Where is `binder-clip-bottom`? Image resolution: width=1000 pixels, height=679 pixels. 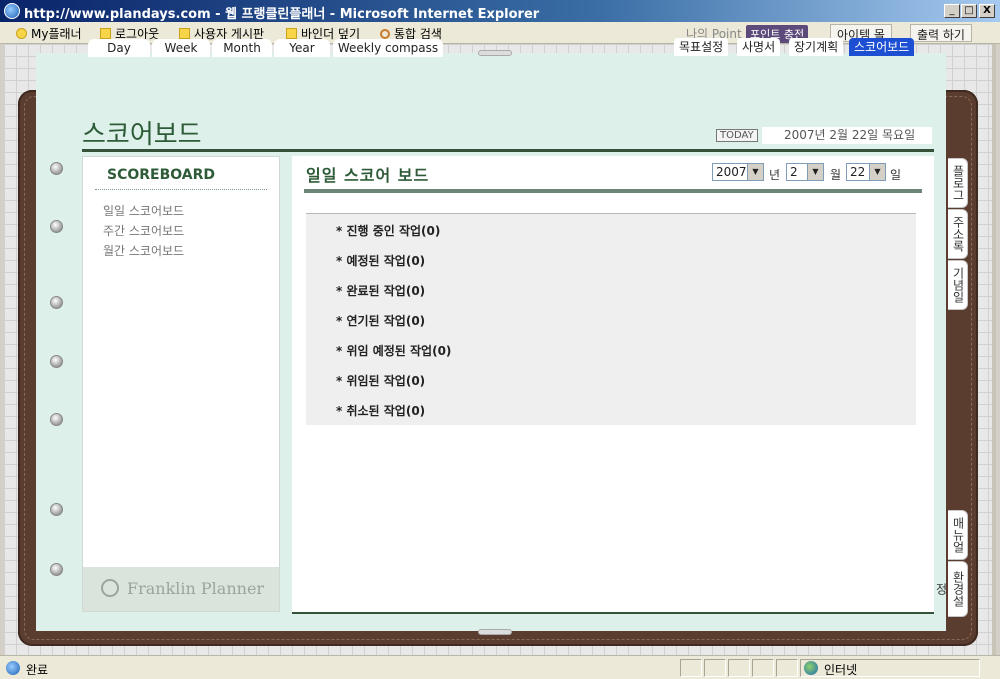 binder-clip-bottom is located at coordinates (495, 632).